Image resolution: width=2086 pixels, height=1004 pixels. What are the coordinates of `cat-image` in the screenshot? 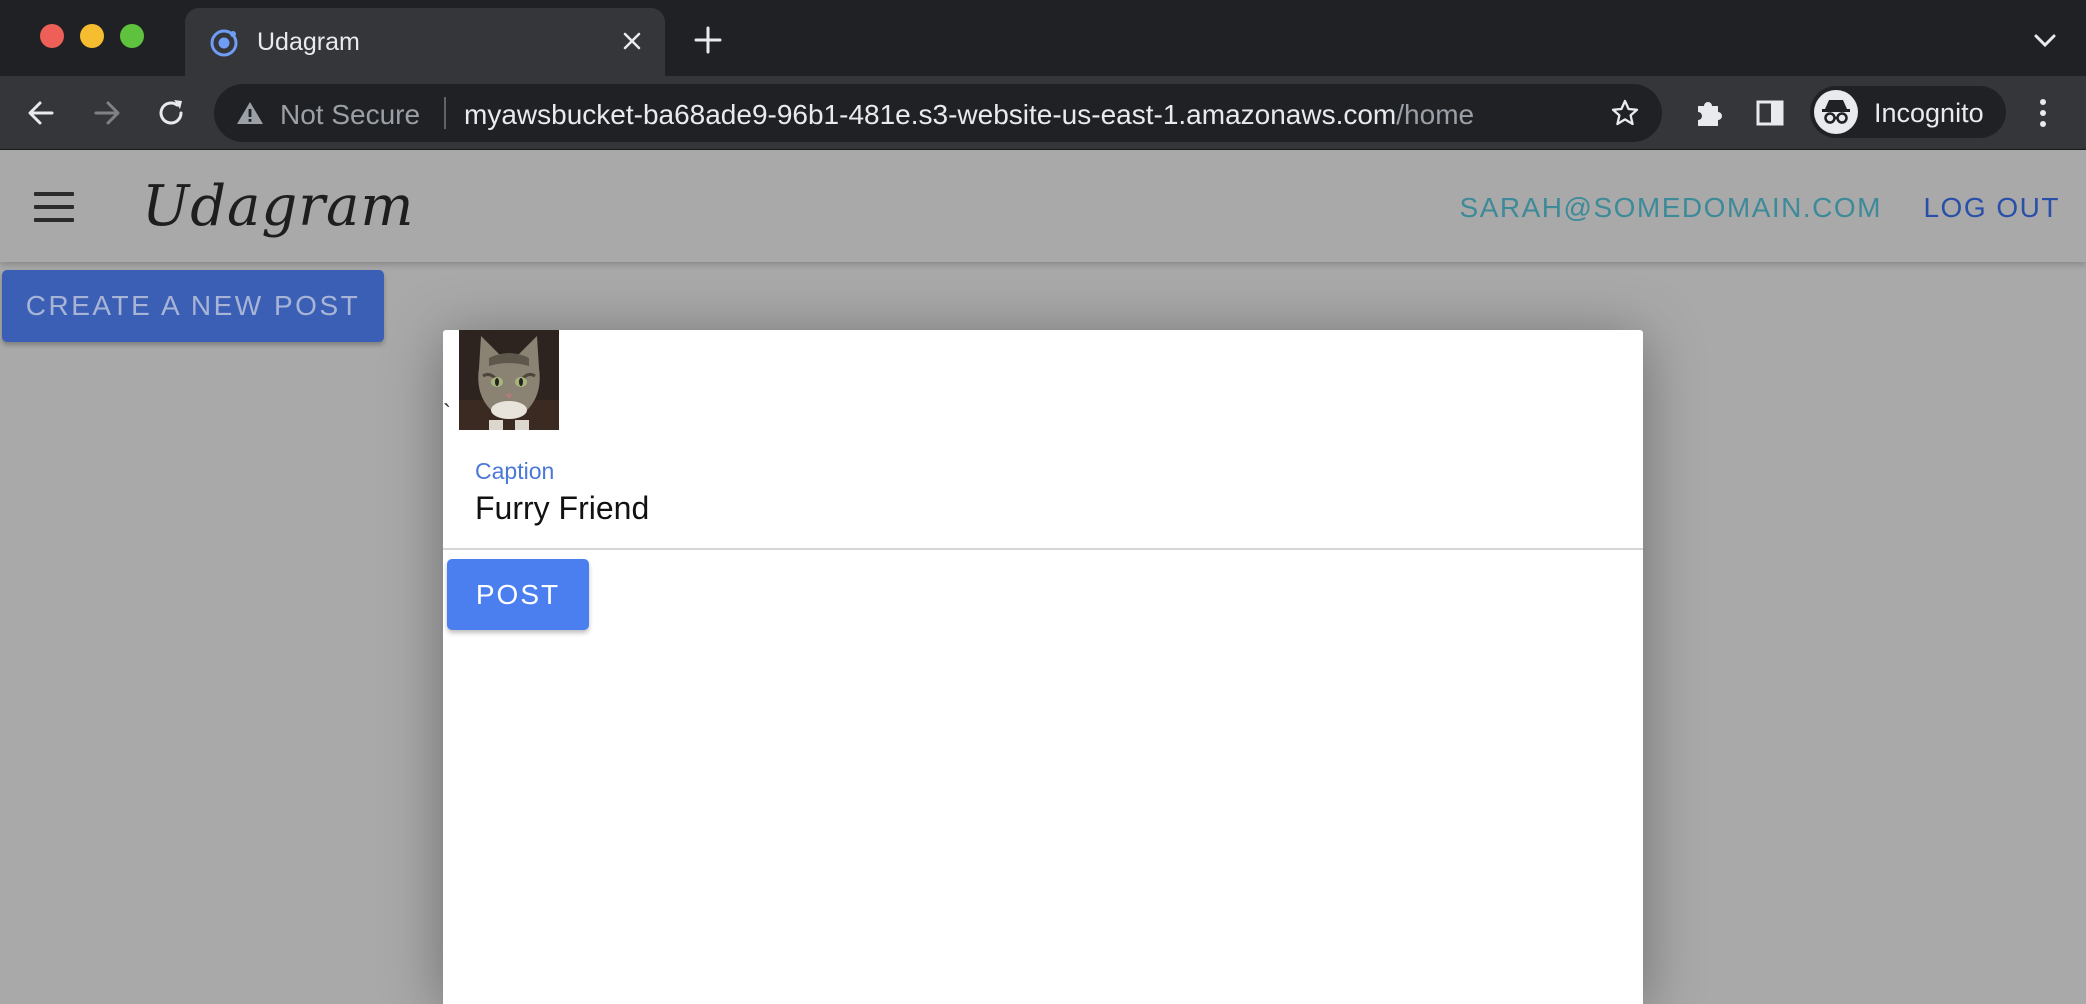 It's located at (509, 380).